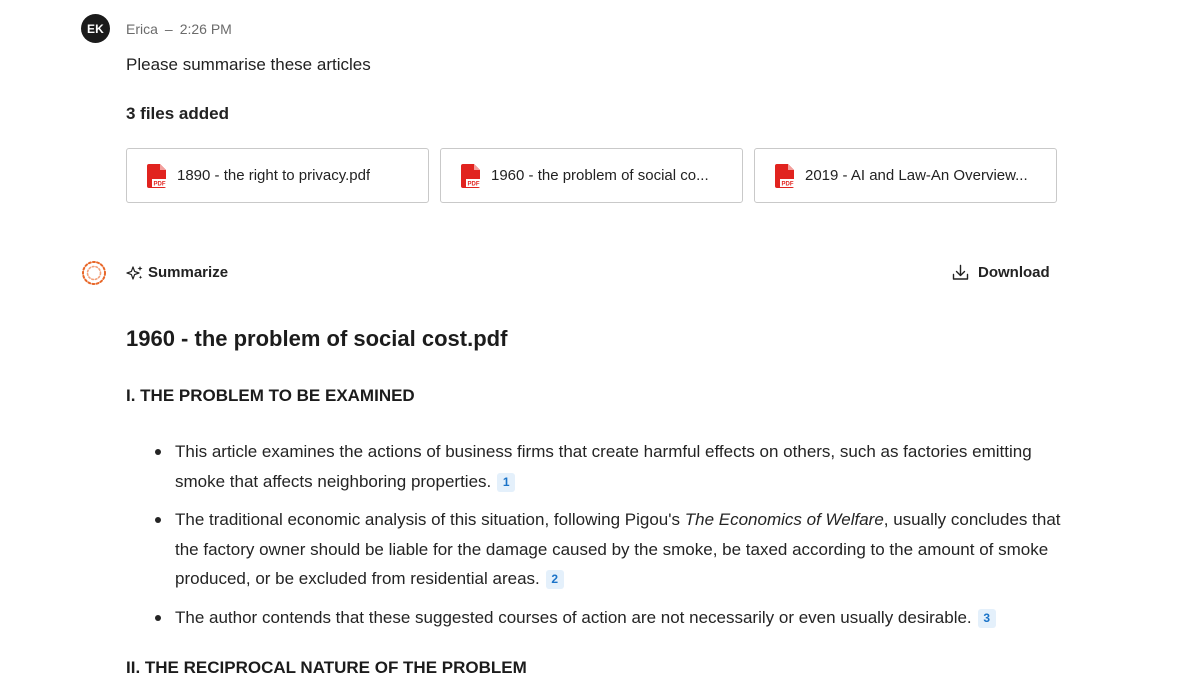 The height and width of the screenshot is (676, 1200). Describe the element at coordinates (95, 28) in the screenshot. I see `avatar: EK` at that location.